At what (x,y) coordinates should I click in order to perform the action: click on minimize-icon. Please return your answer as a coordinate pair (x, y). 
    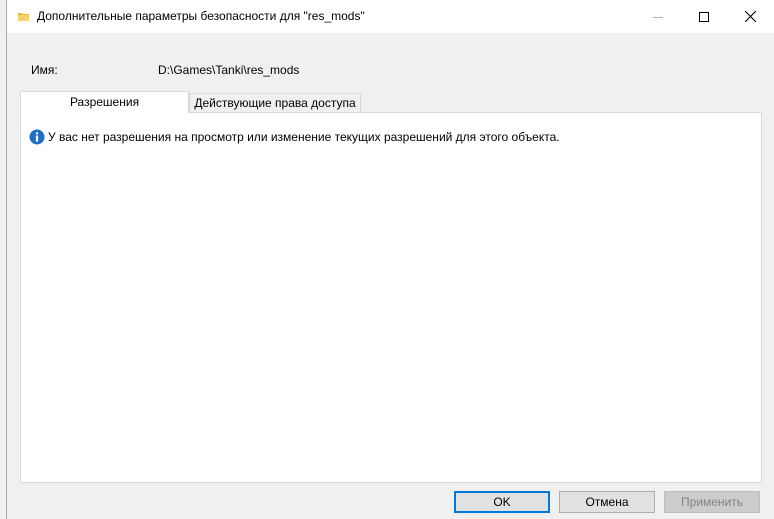
    Looking at the image, I should click on (658, 17).